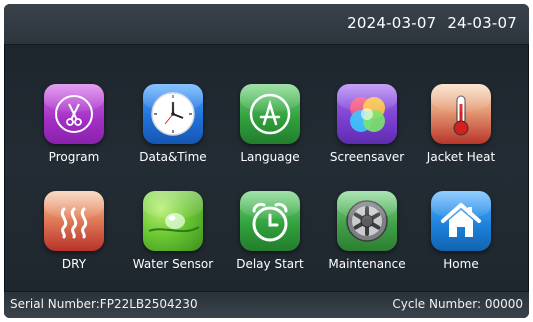 Image resolution: width=533 pixels, height=322 pixels. Describe the element at coordinates (482, 23) in the screenshot. I see `time-text: 24-03-07` at that location.